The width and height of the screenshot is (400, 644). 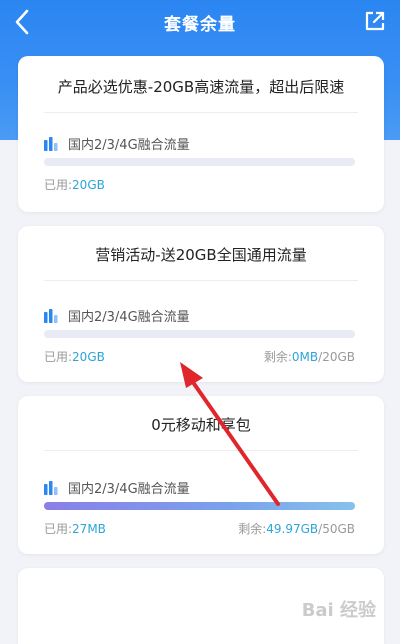 I want to click on remaining-total: /20GB, so click(x=336, y=357).